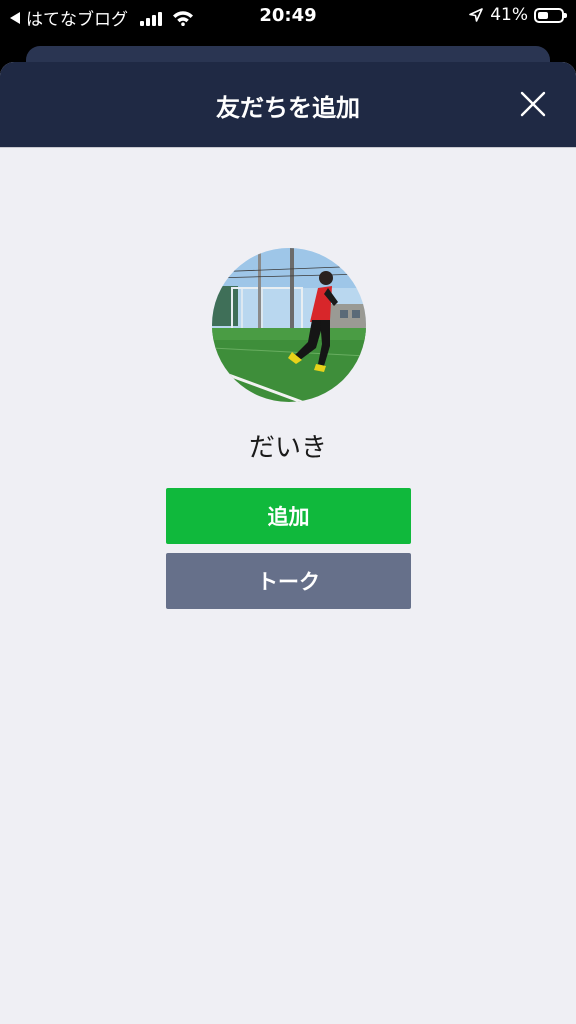 This screenshot has height=1024, width=576. What do you see at coordinates (550, 15) in the screenshot?
I see `battery-icon` at bounding box center [550, 15].